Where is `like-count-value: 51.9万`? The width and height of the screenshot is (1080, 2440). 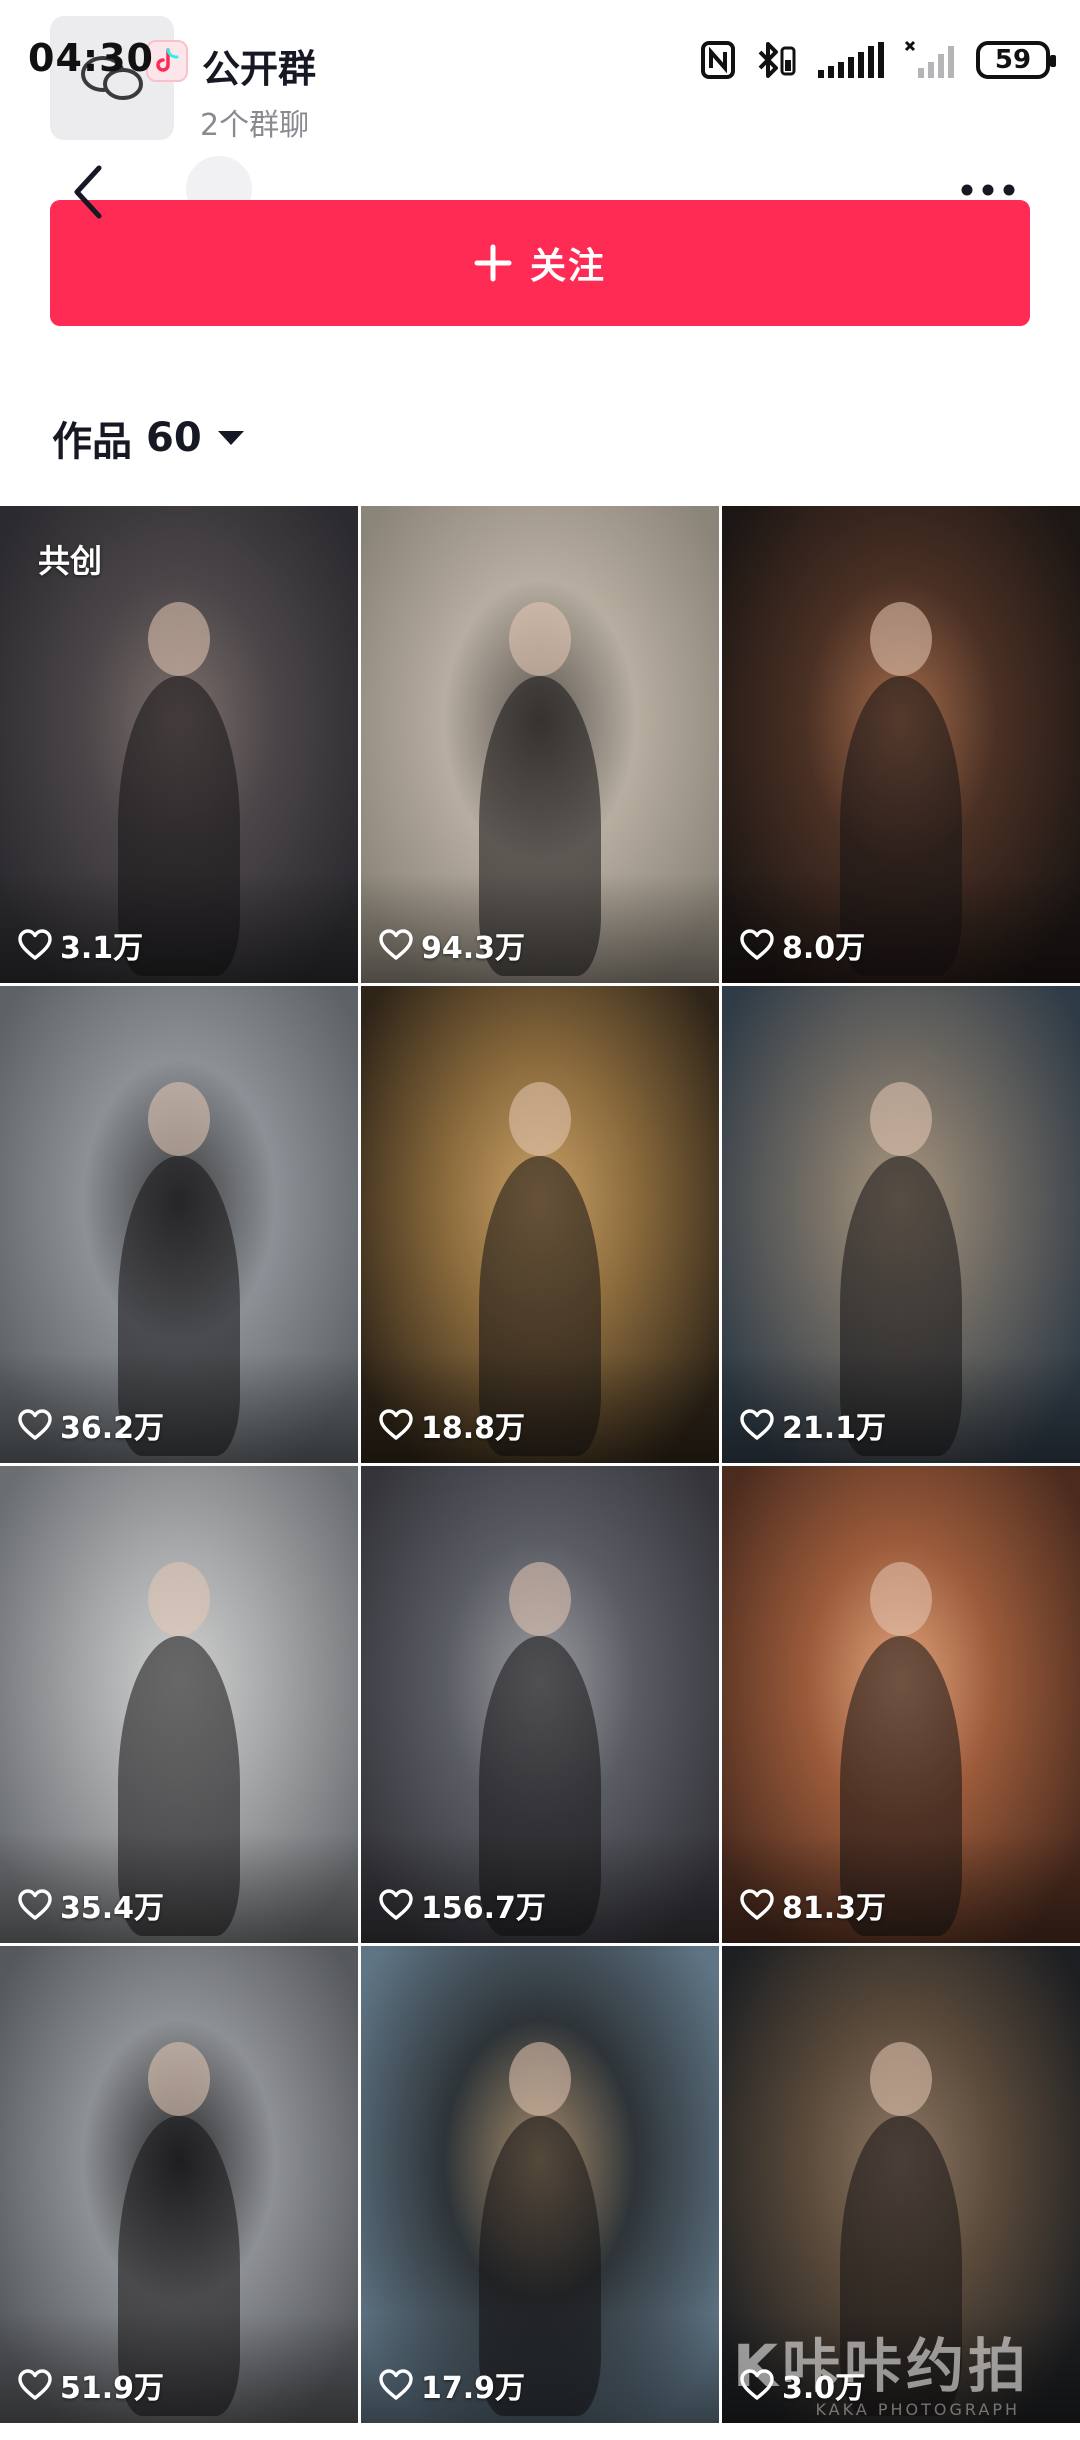 like-count-value: 51.9万 is located at coordinates (112, 2388).